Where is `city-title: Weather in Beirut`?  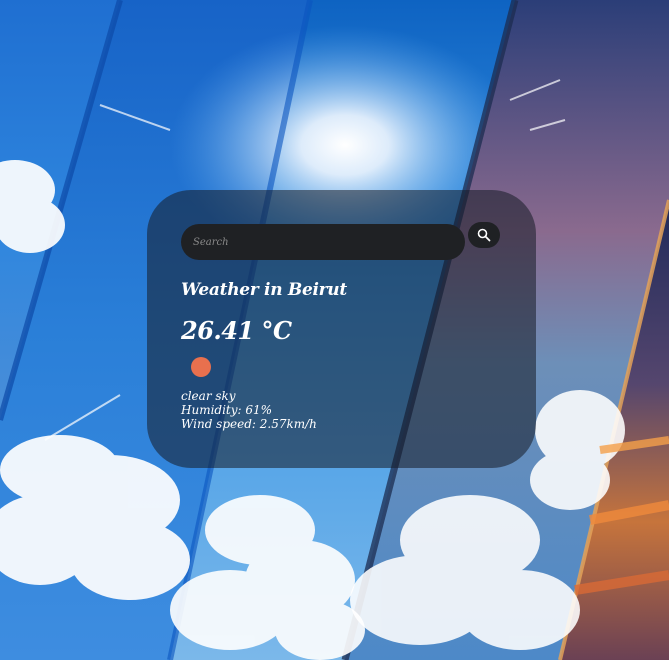 city-title: Weather in Beirut is located at coordinates (264, 290).